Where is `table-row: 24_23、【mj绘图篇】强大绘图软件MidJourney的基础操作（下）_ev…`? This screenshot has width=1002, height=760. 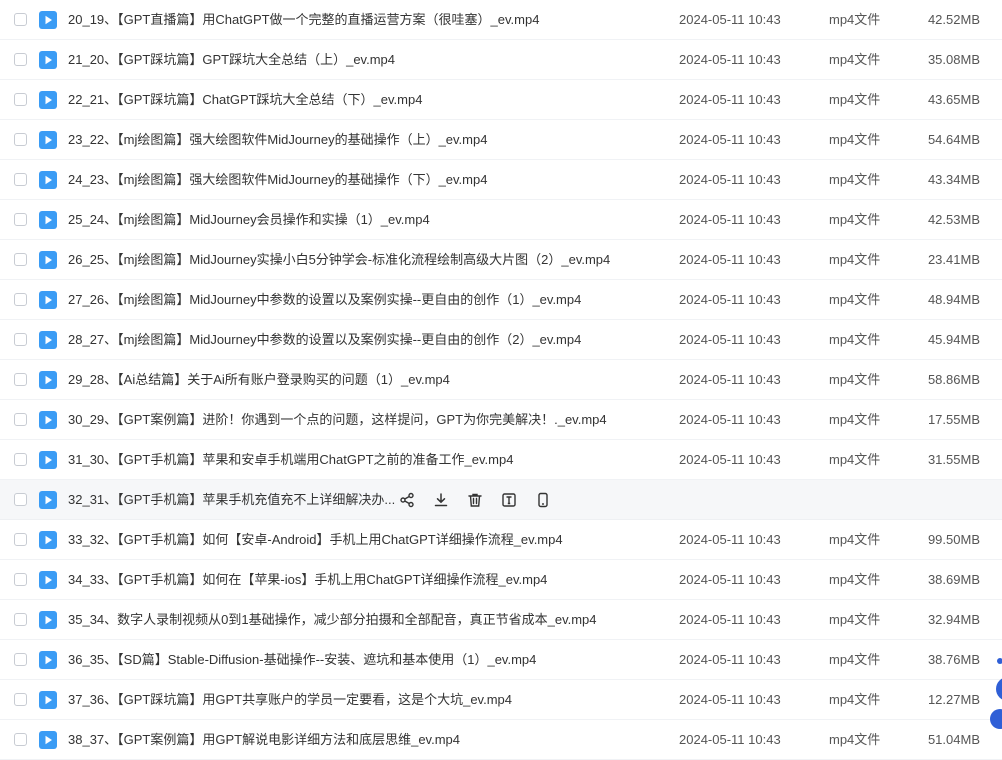
table-row: 24_23、【mj绘图篇】强大绘图软件MidJourney的基础操作（下）_ev… is located at coordinates (501, 180).